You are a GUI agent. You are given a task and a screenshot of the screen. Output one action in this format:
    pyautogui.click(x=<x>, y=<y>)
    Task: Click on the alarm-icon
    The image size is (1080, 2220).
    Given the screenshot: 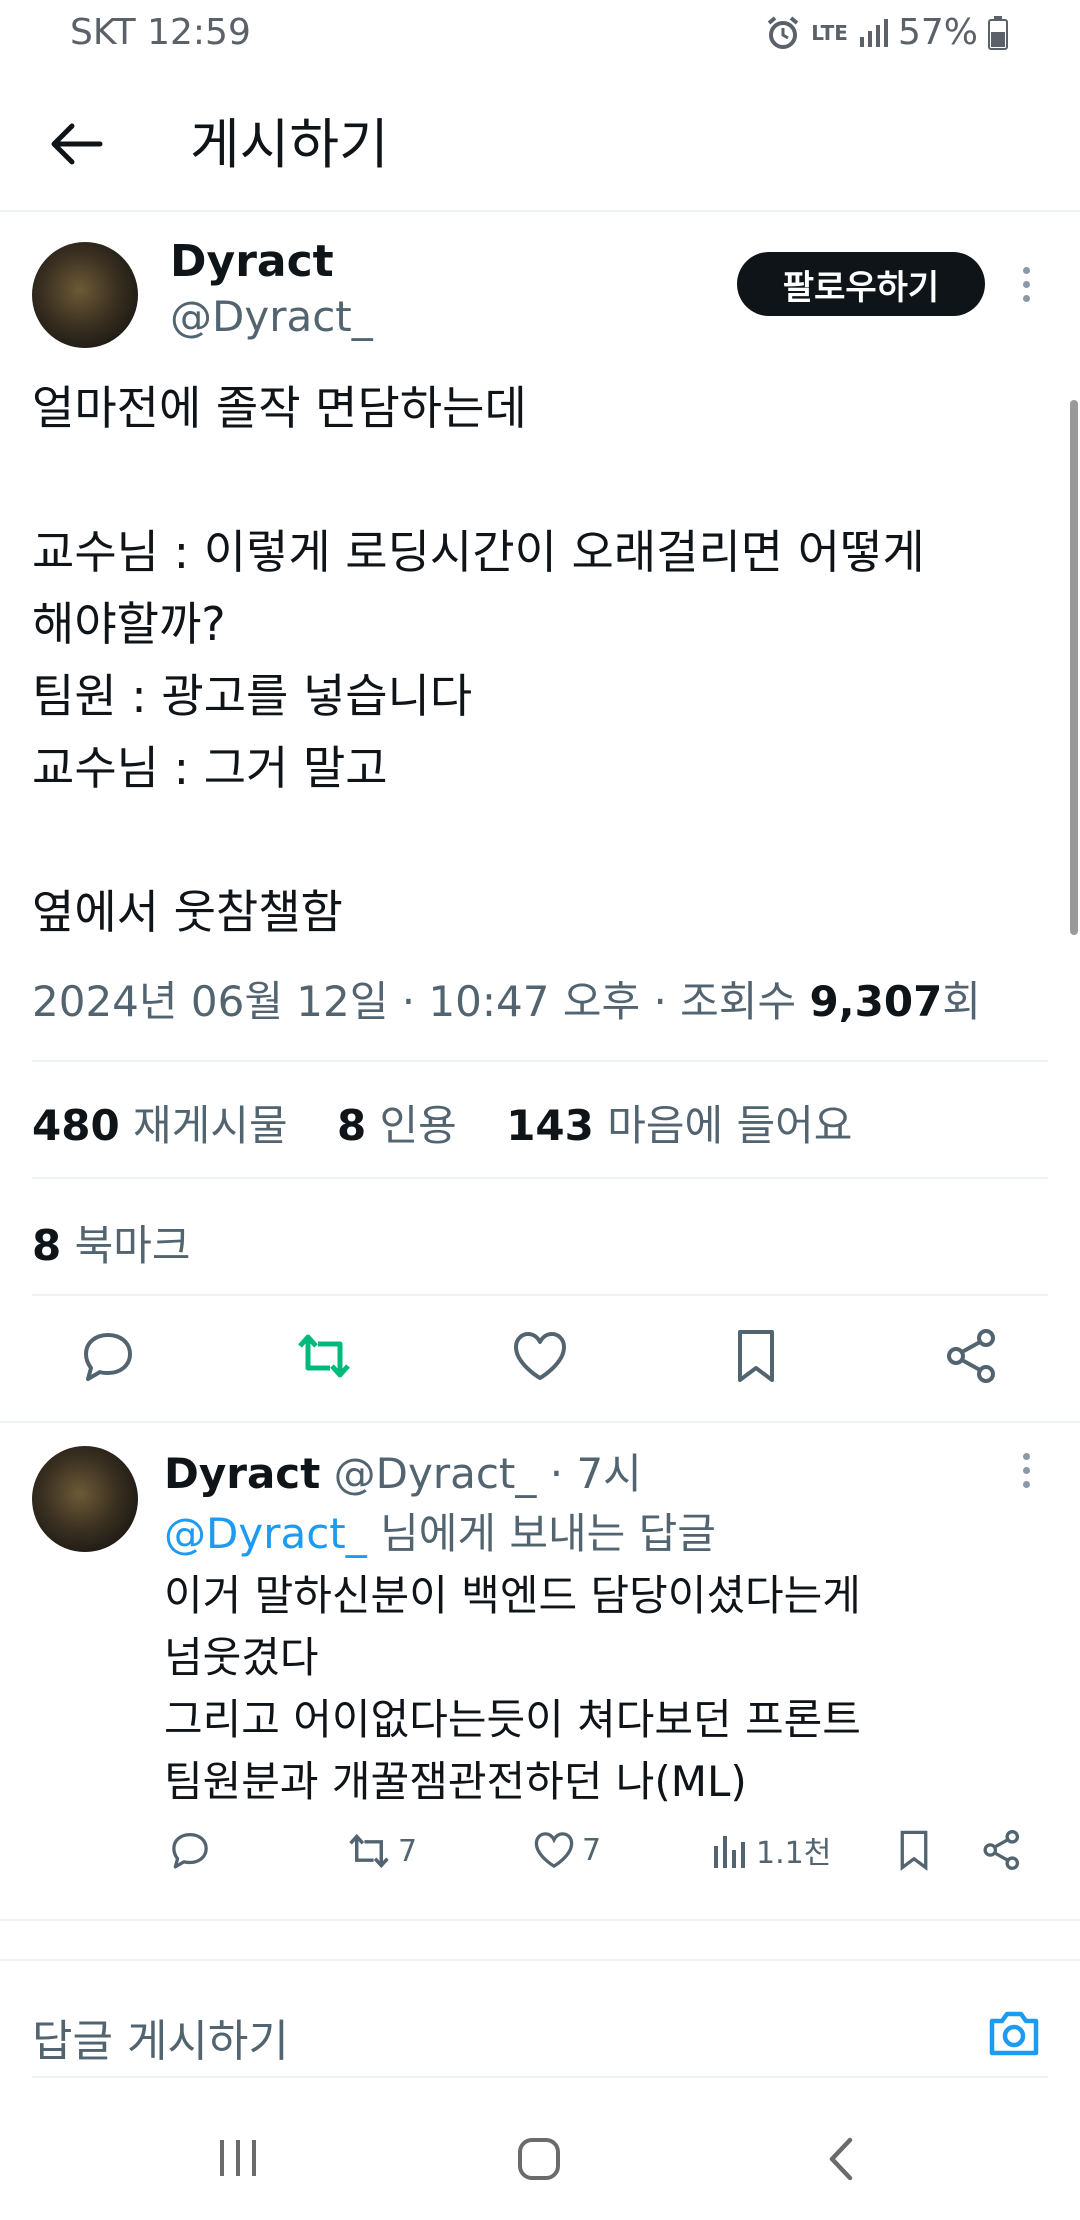 What is the action you would take?
    pyautogui.click(x=783, y=32)
    